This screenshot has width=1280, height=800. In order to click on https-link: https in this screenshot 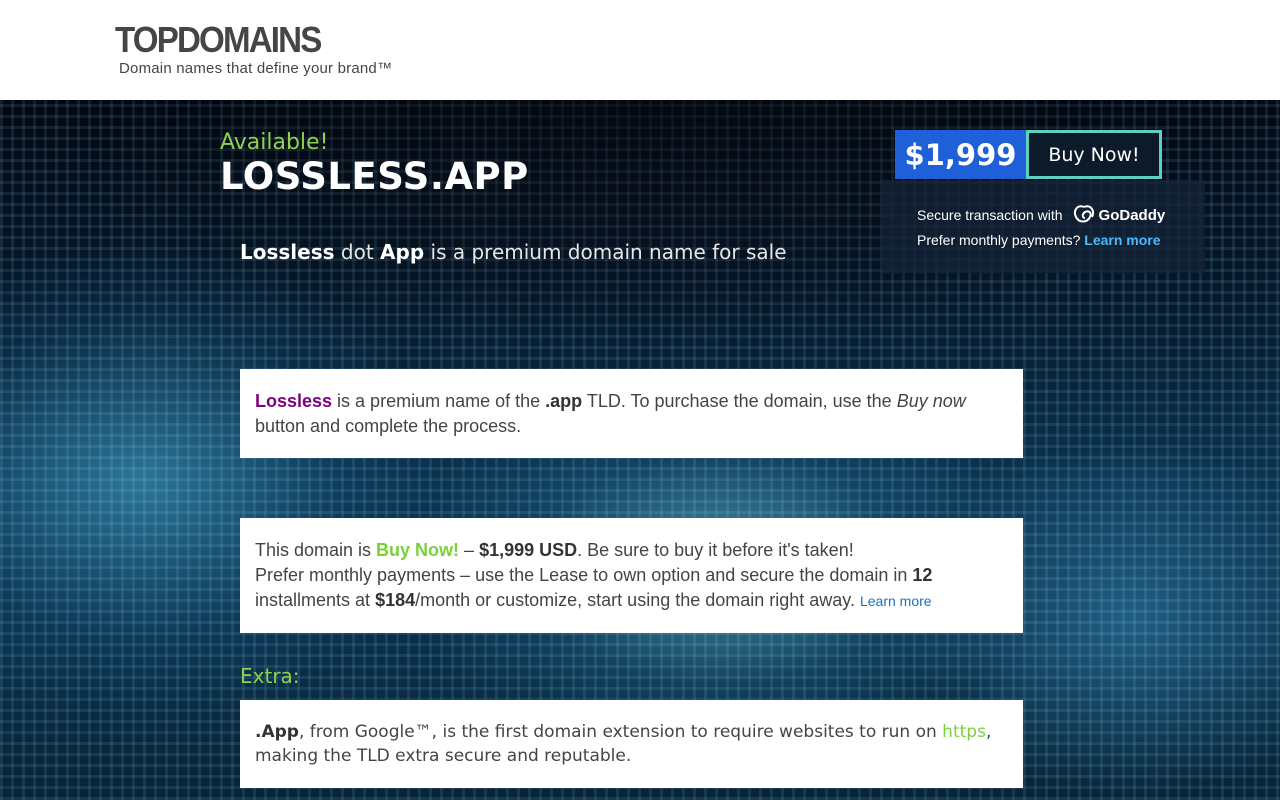, I will do `click(964, 732)`.